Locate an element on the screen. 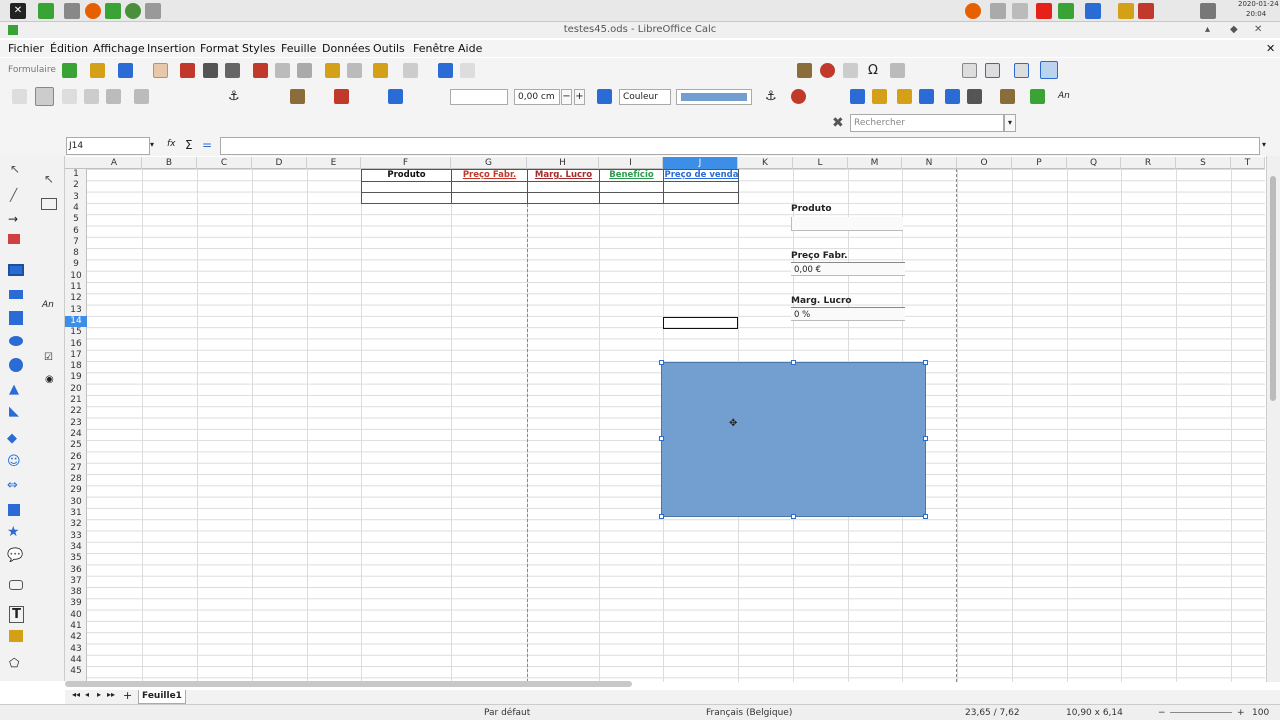 Image resolution: width=1280 pixels, height=720 pixels. row-header: 40 is located at coordinates (76, 615).